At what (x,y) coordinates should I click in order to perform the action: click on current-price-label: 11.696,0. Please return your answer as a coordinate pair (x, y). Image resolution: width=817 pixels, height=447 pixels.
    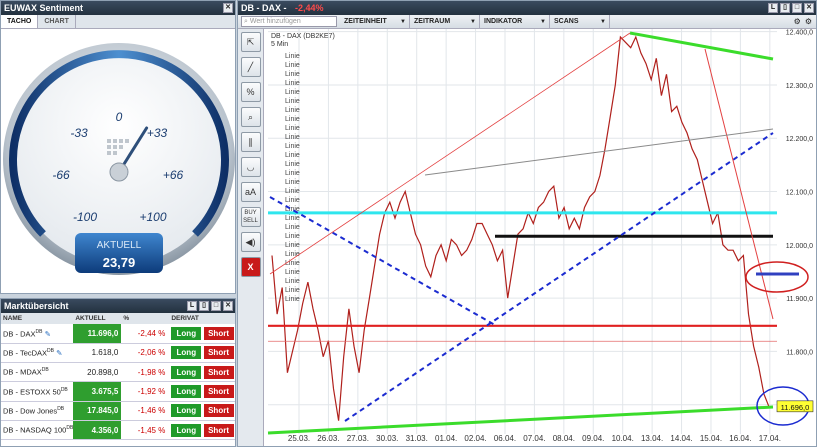
    Looking at the image, I should click on (795, 407).